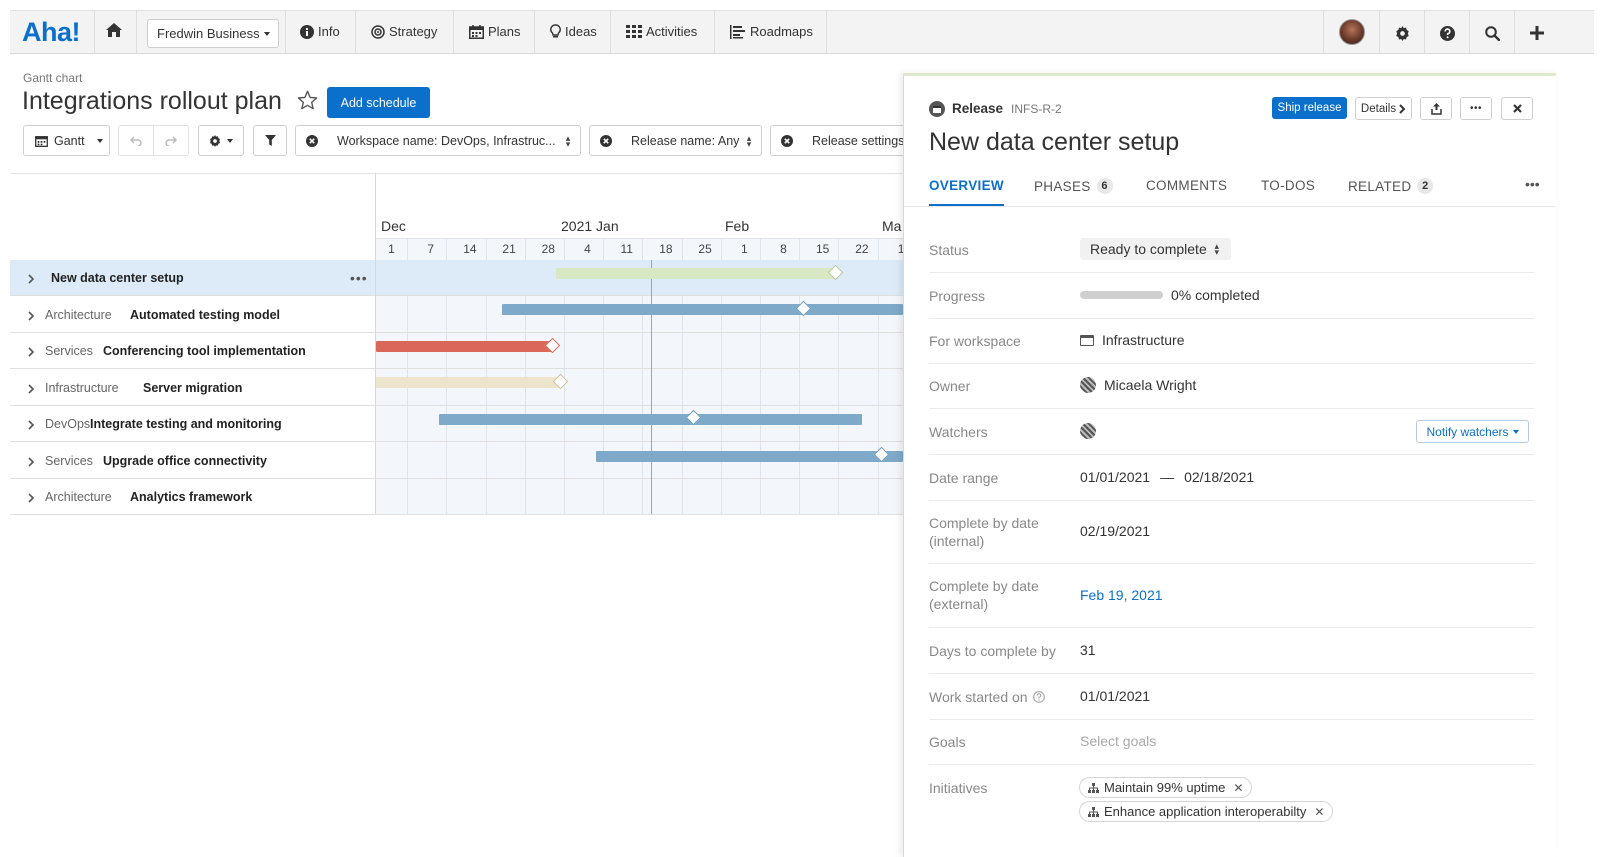 This screenshot has width=1600, height=857. Describe the element at coordinates (975, 341) in the screenshot. I see `field-label: For workspace` at that location.